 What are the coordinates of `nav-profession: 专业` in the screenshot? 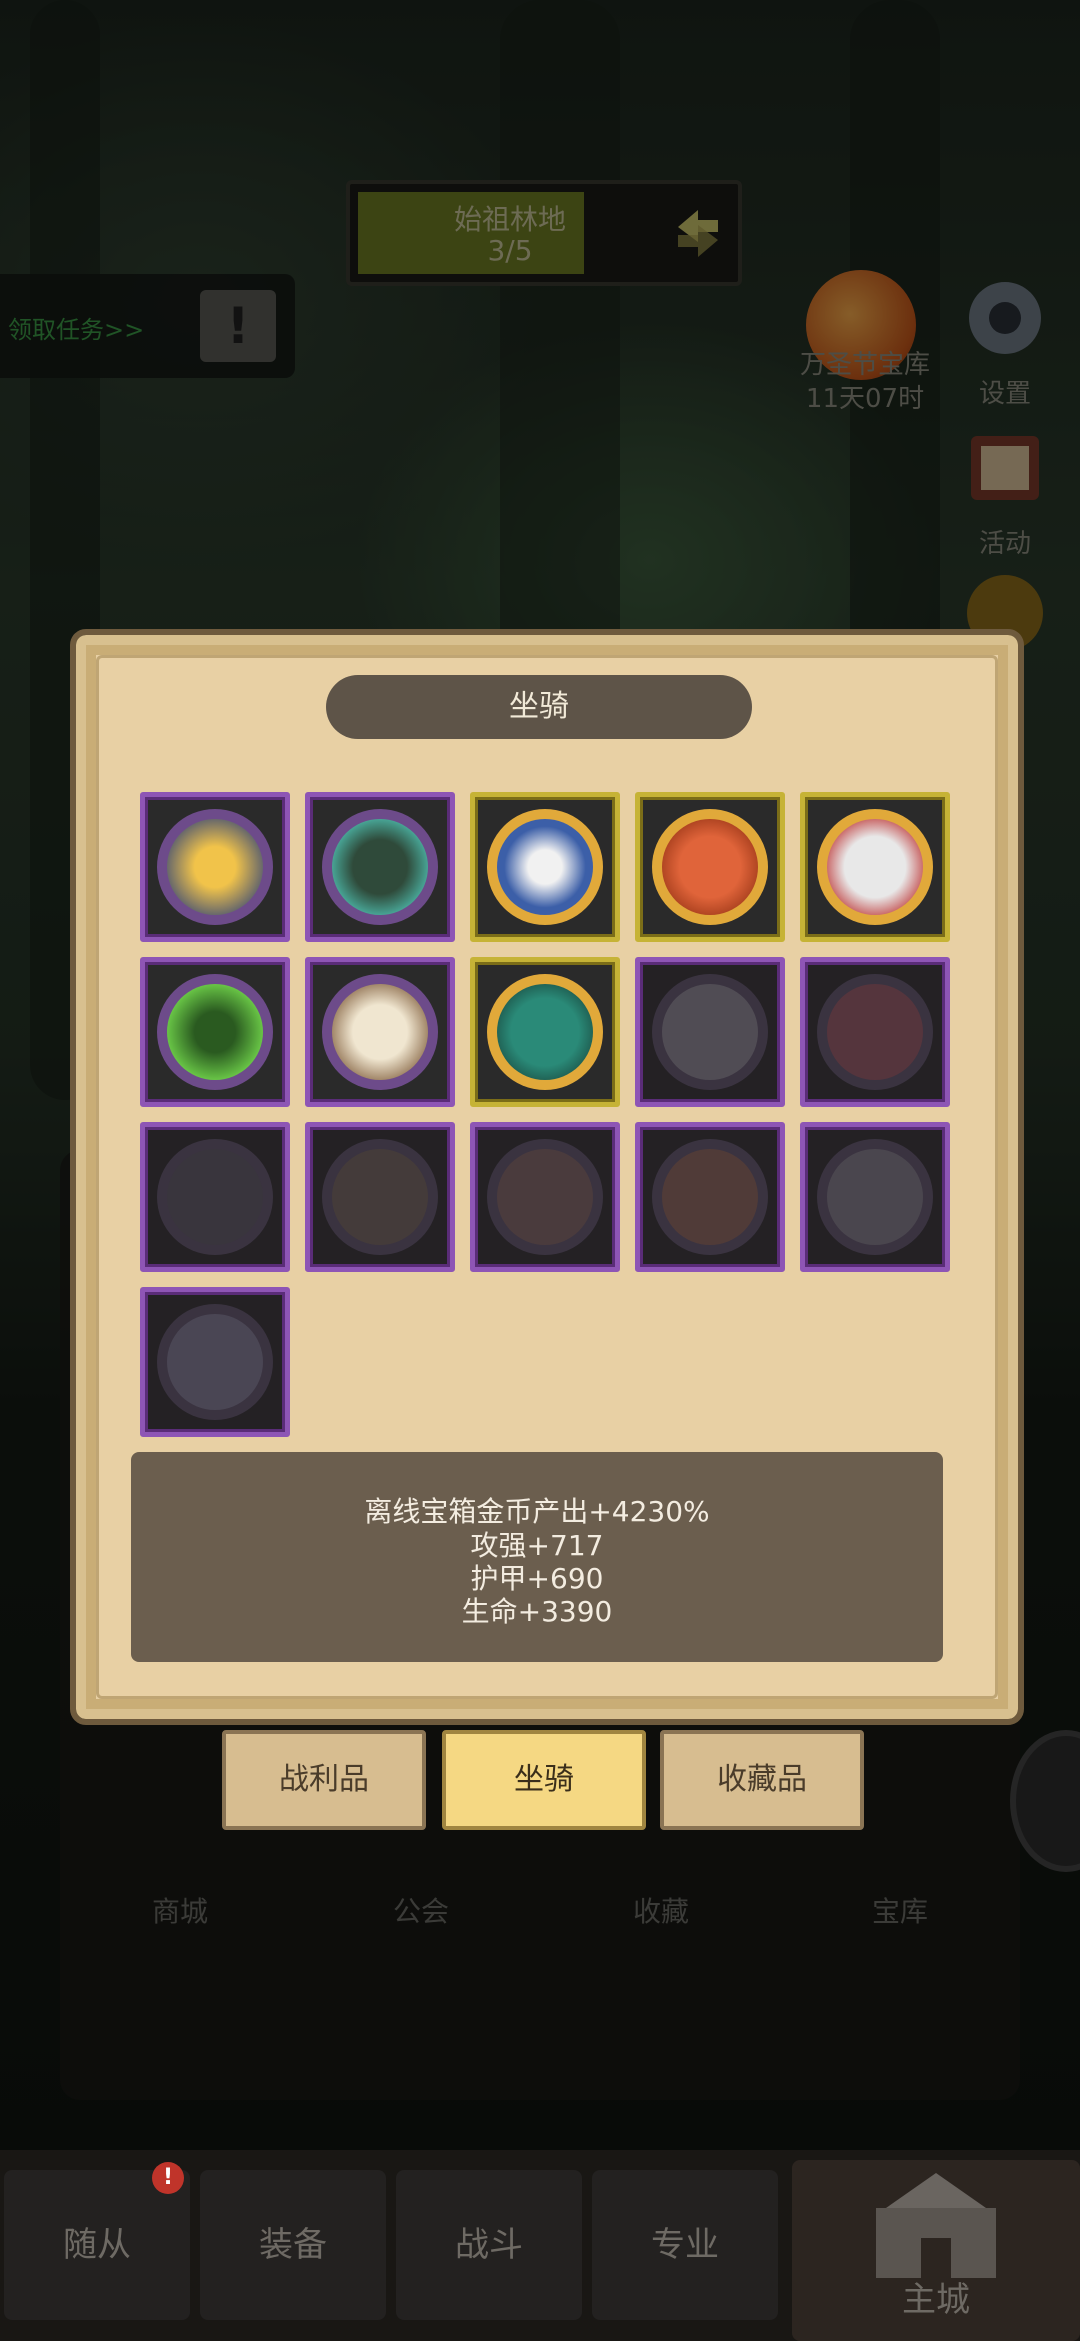 It's located at (685, 2245).